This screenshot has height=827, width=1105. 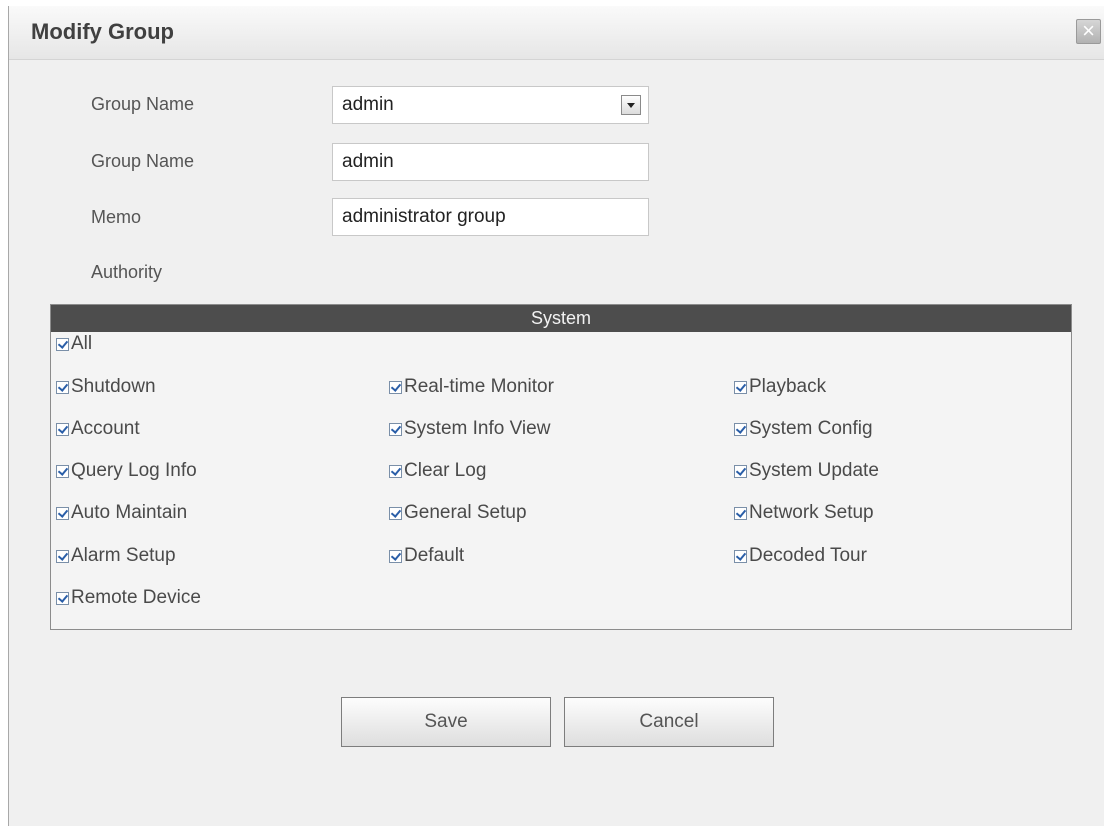 What do you see at coordinates (368, 161) in the screenshot?
I see `group-name-value: admin` at bounding box center [368, 161].